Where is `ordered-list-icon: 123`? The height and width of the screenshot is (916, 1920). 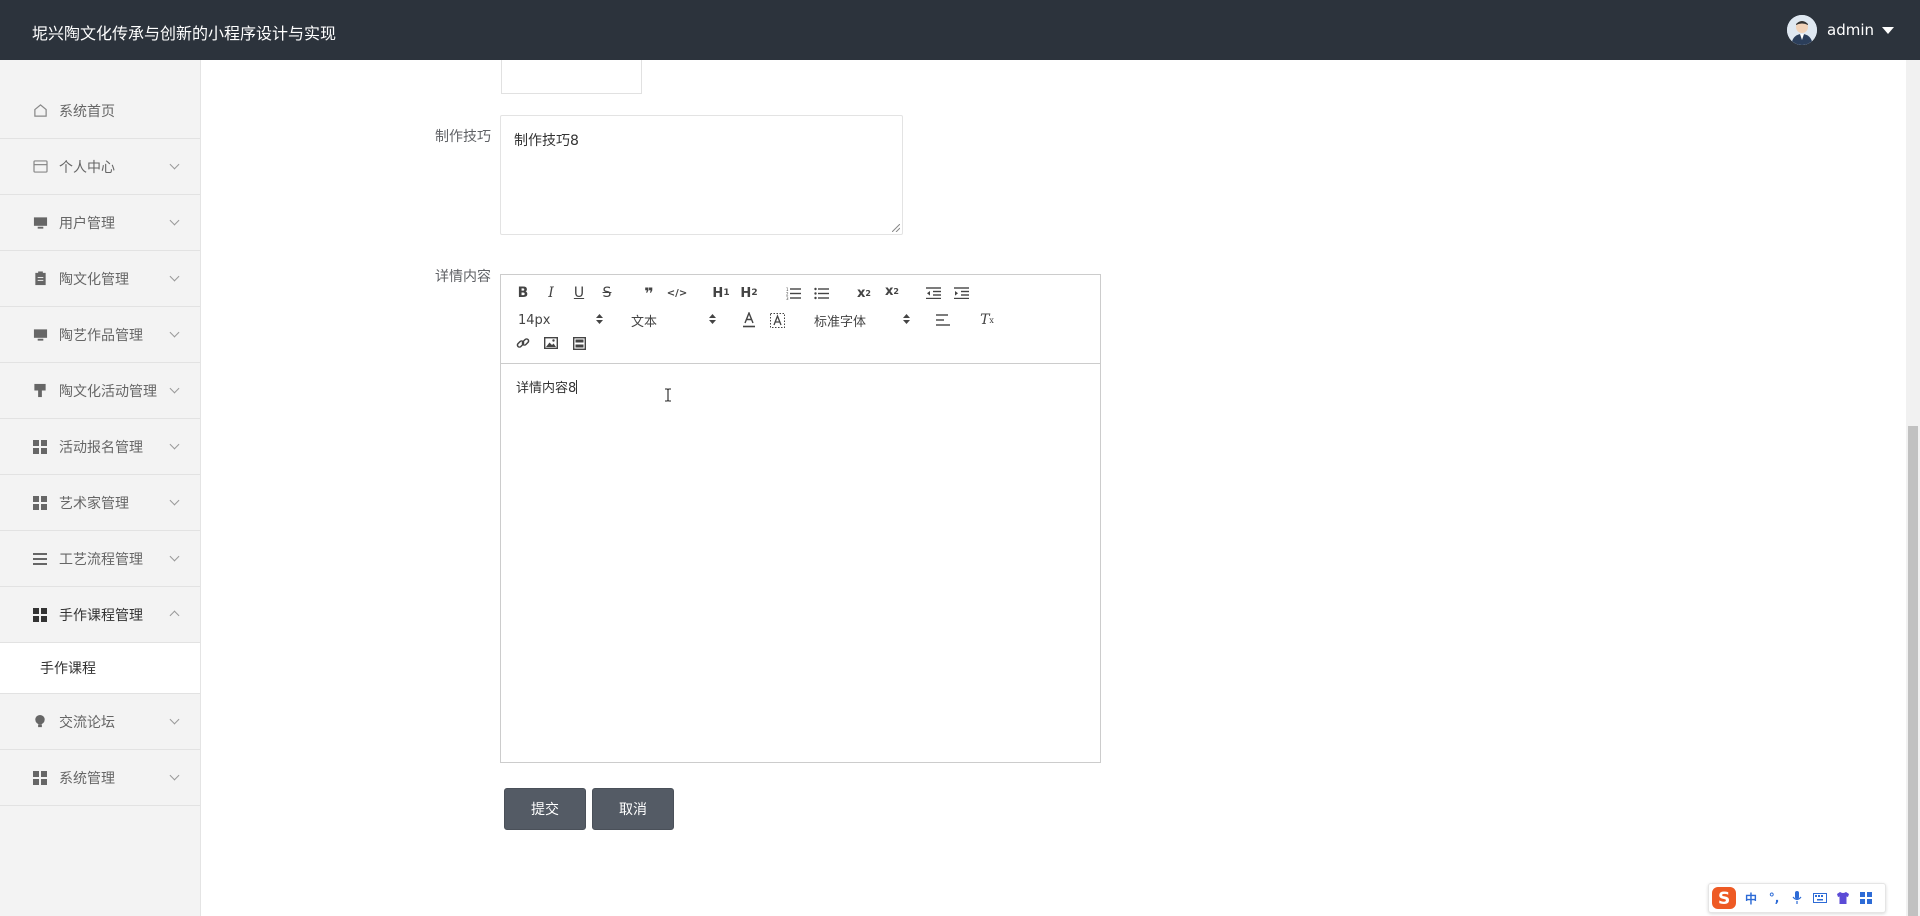 ordered-list-icon: 123 is located at coordinates (793, 293).